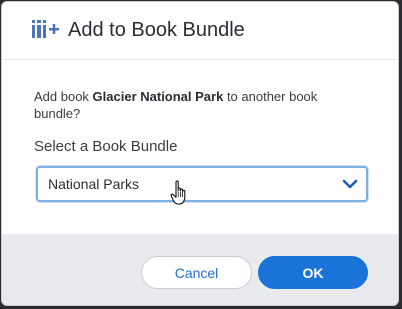  Describe the element at coordinates (94, 184) in the screenshot. I see `select-value: National Parks` at that location.